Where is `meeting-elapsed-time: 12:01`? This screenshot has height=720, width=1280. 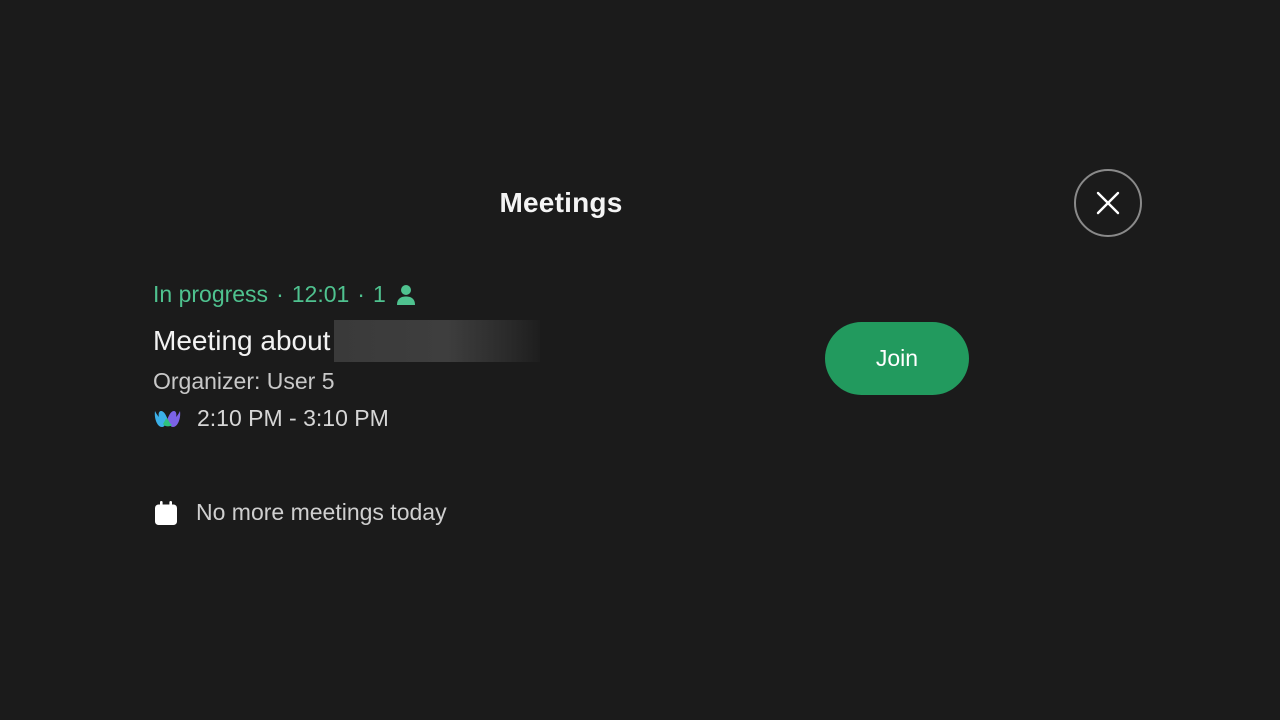
meeting-elapsed-time: 12:01 is located at coordinates (320, 294).